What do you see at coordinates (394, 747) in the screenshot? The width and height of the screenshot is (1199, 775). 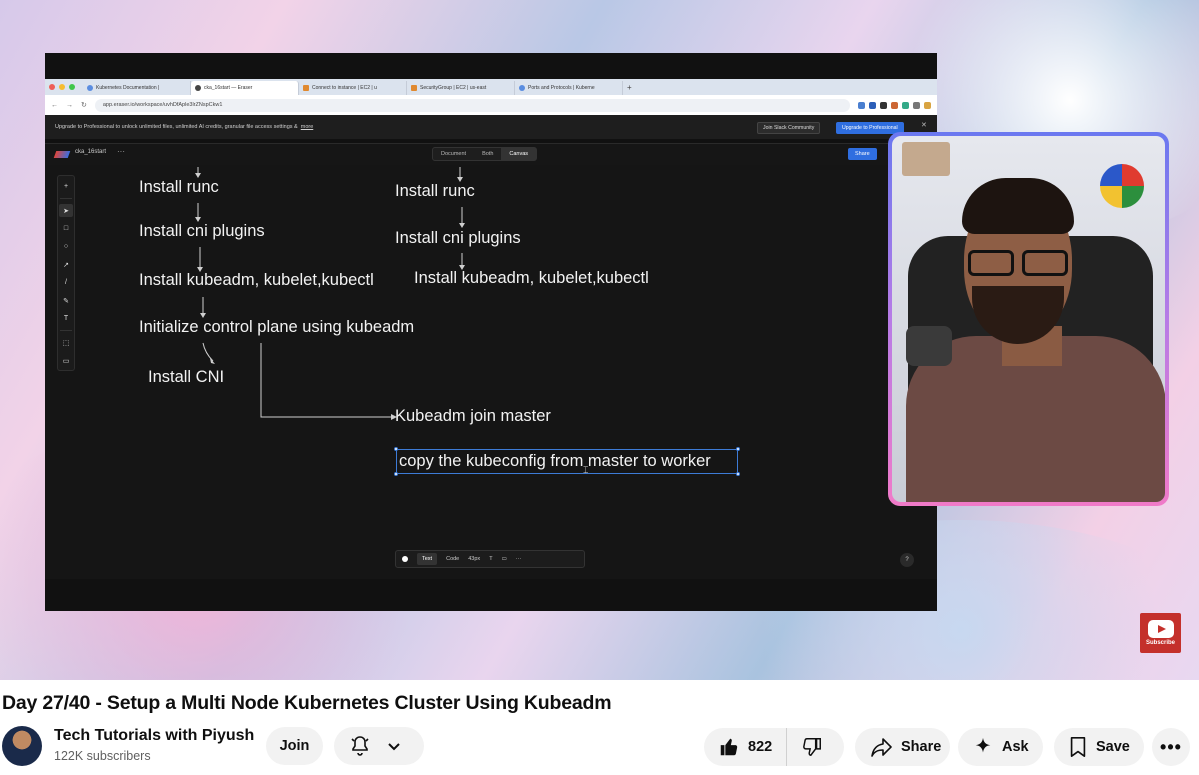 I see `chevron-down-icon` at bounding box center [394, 747].